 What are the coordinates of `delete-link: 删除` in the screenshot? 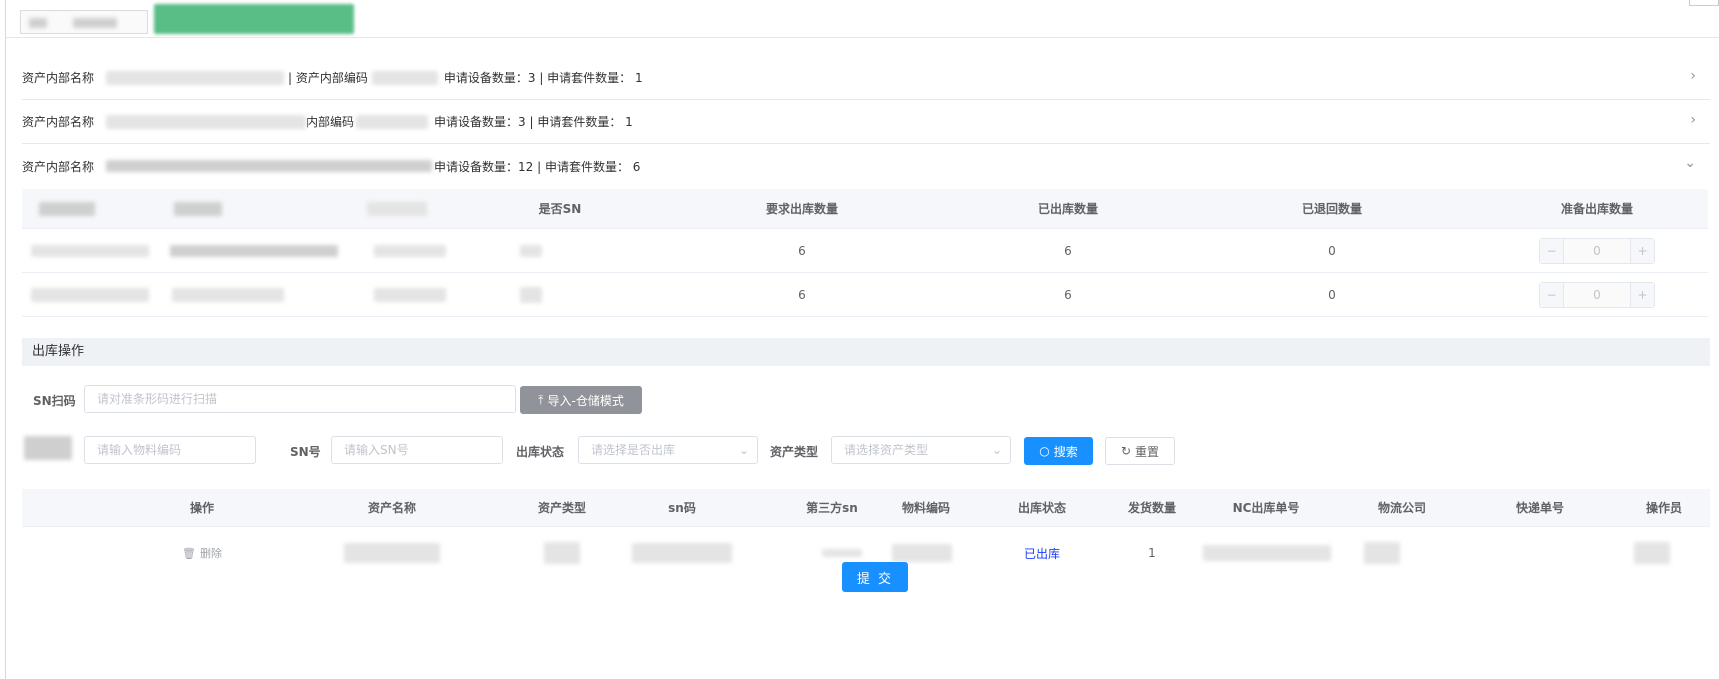 It's located at (211, 553).